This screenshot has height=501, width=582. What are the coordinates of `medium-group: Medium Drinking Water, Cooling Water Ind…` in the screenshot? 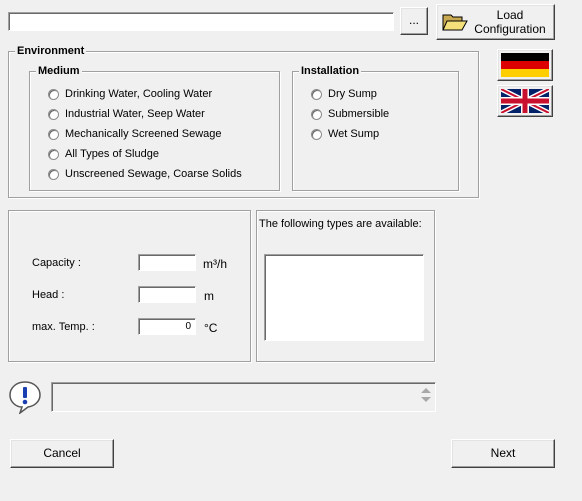 It's located at (154, 127).